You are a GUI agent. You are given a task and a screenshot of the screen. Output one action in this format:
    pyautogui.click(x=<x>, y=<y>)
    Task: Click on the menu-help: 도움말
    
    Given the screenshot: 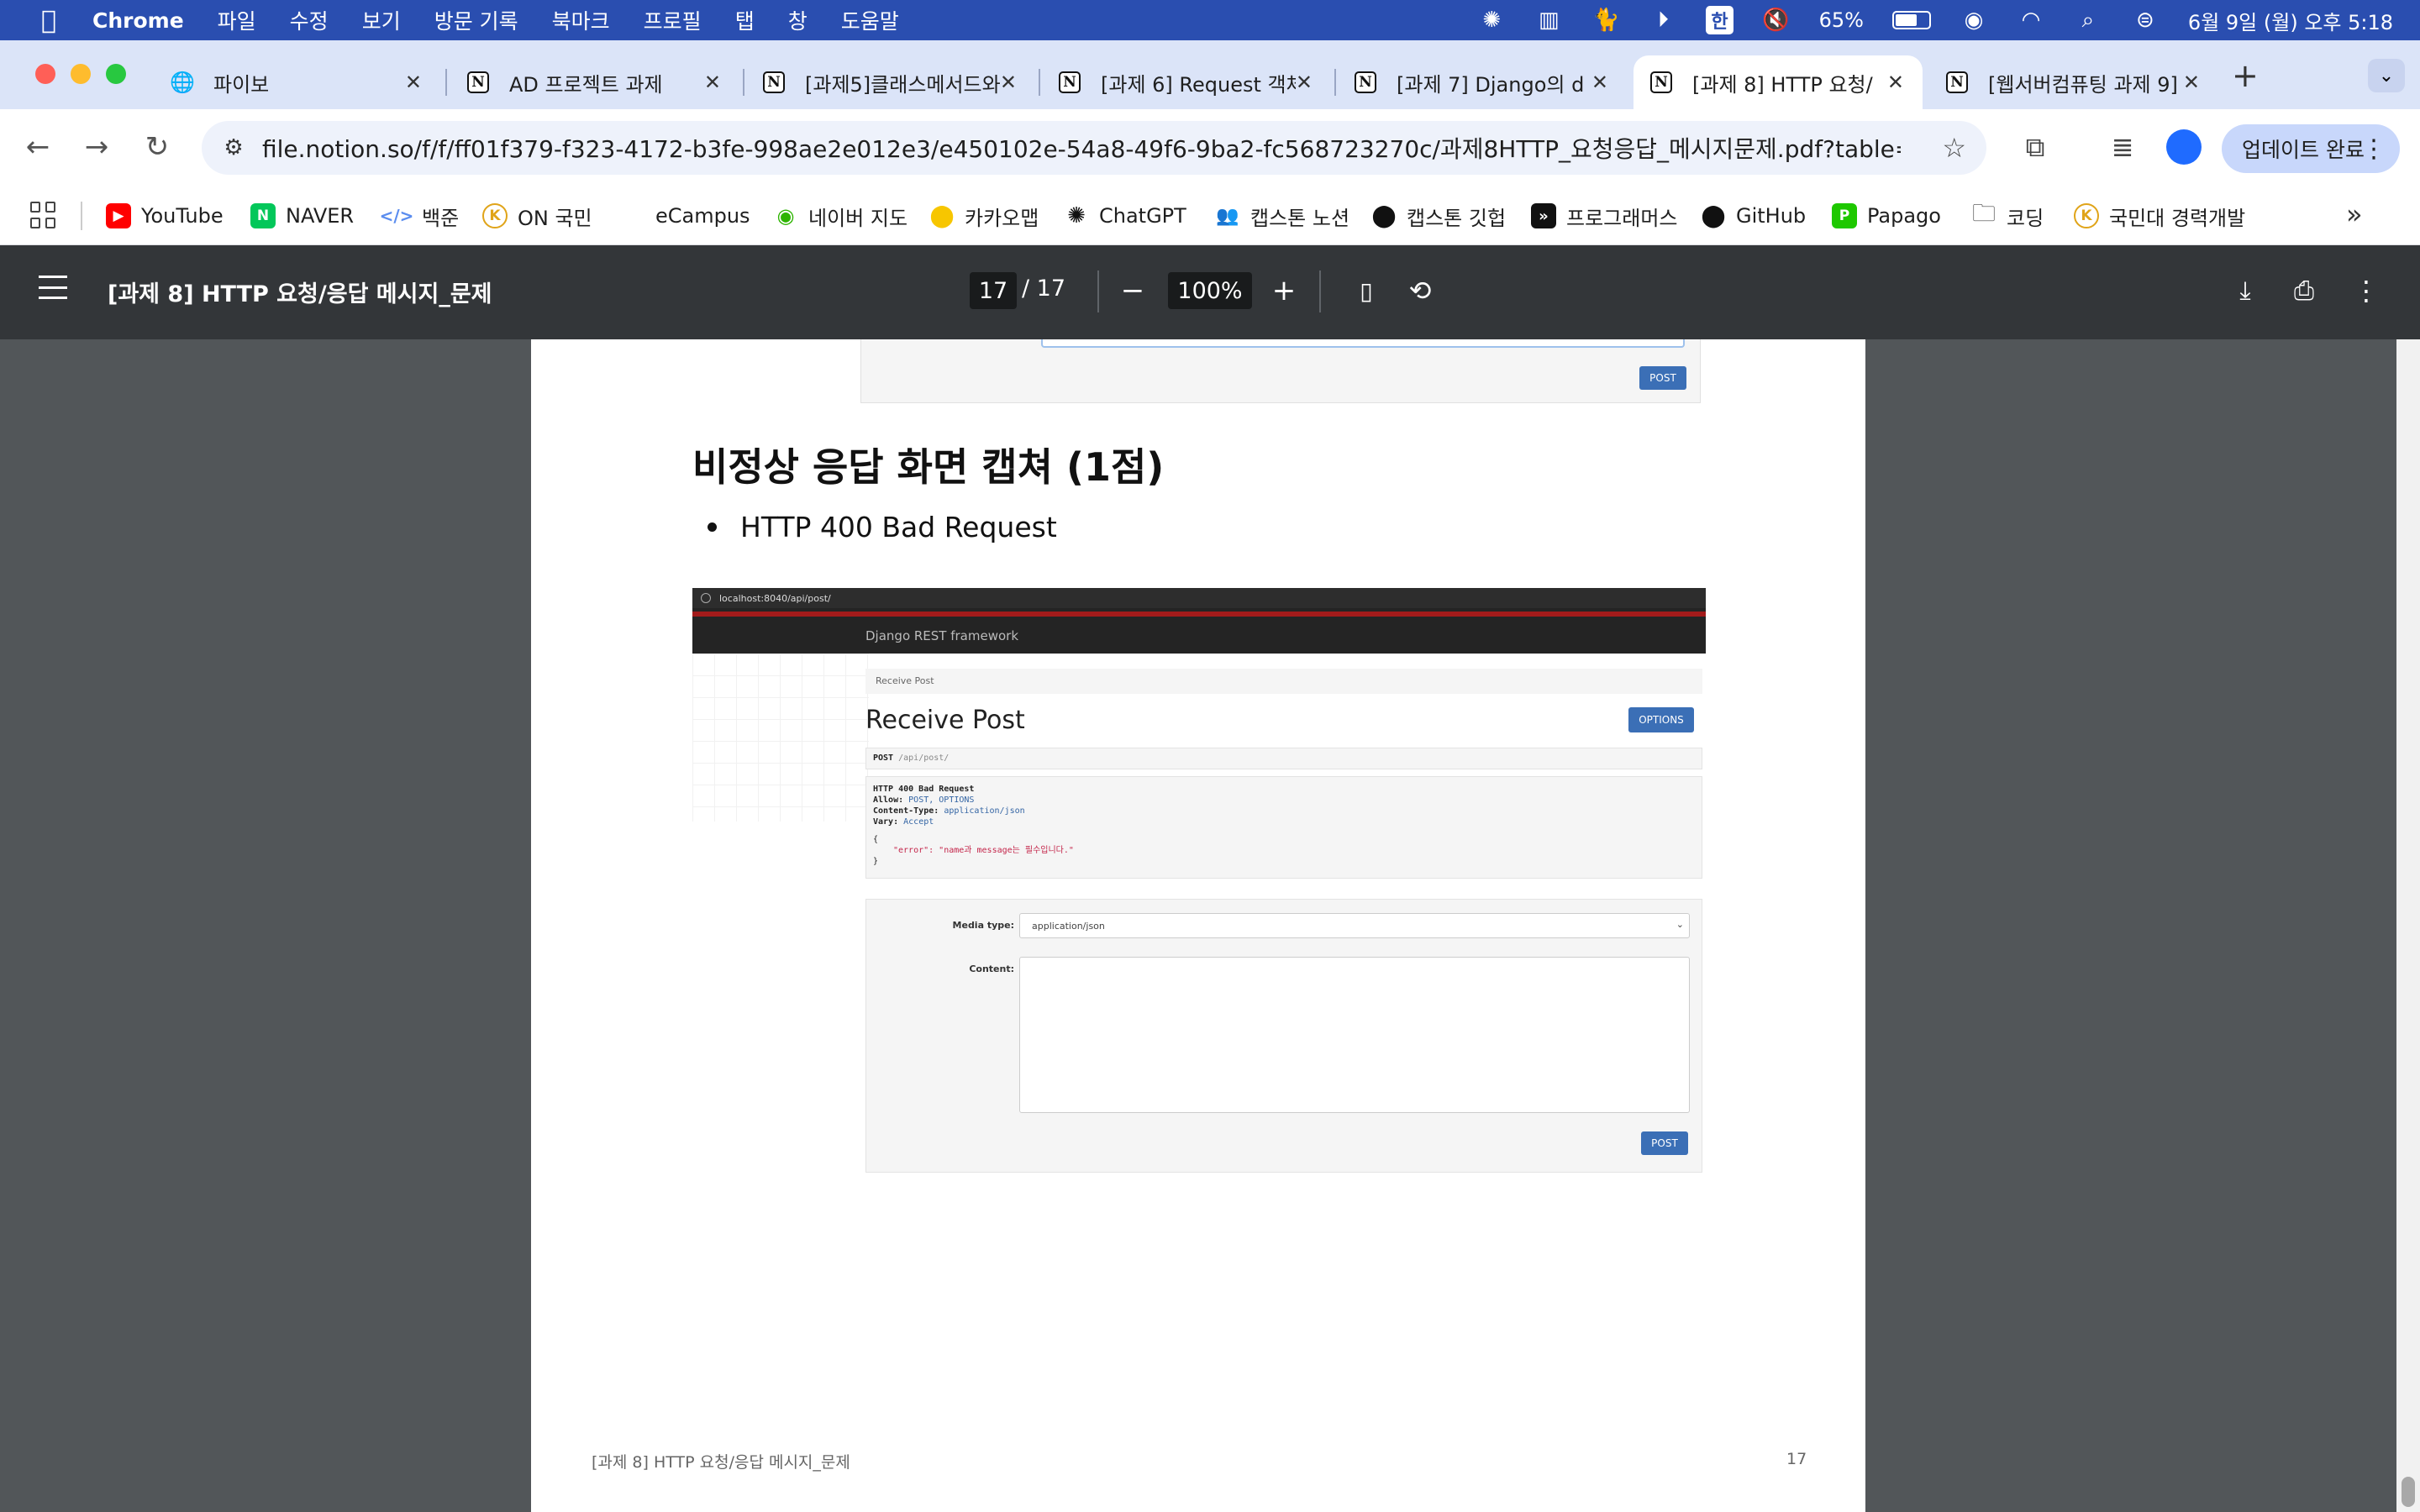 What is the action you would take?
    pyautogui.click(x=870, y=20)
    